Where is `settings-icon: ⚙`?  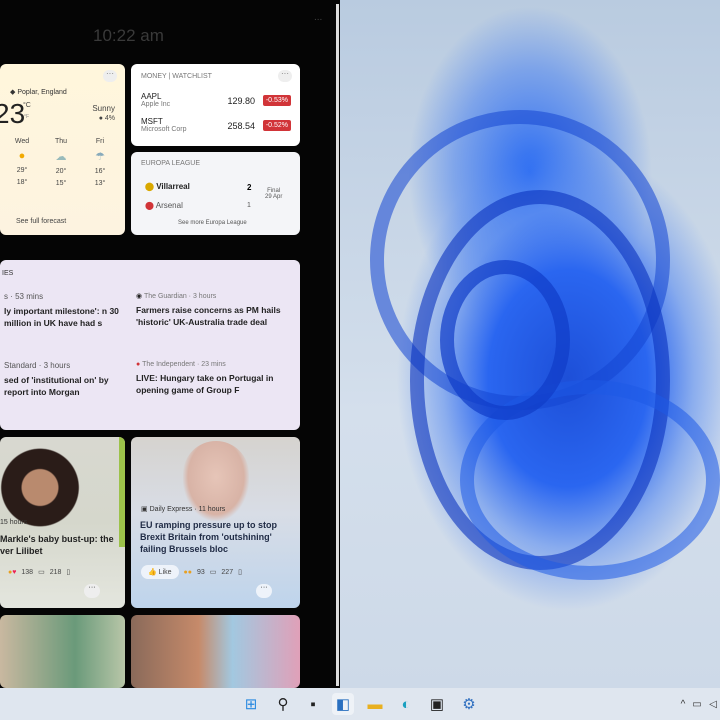 settings-icon: ⚙ is located at coordinates (469, 704).